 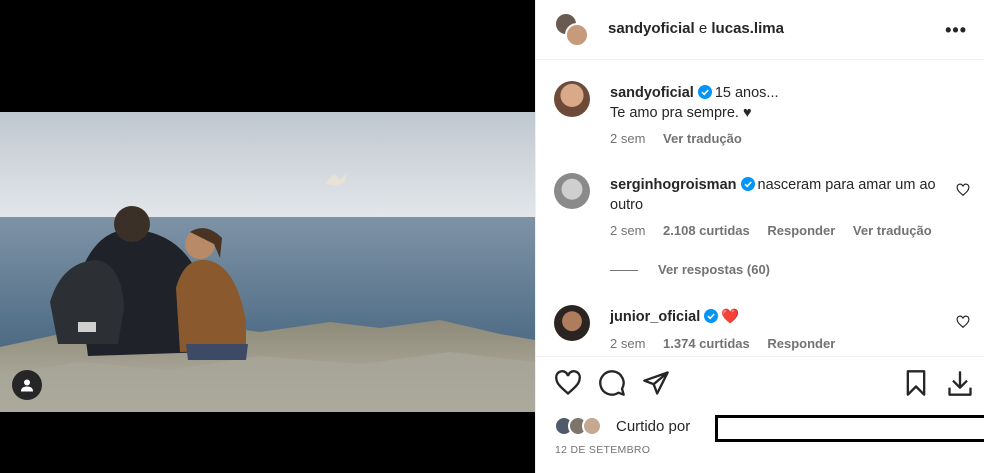 I want to click on comment-bubble-icon, so click(x=612, y=383).